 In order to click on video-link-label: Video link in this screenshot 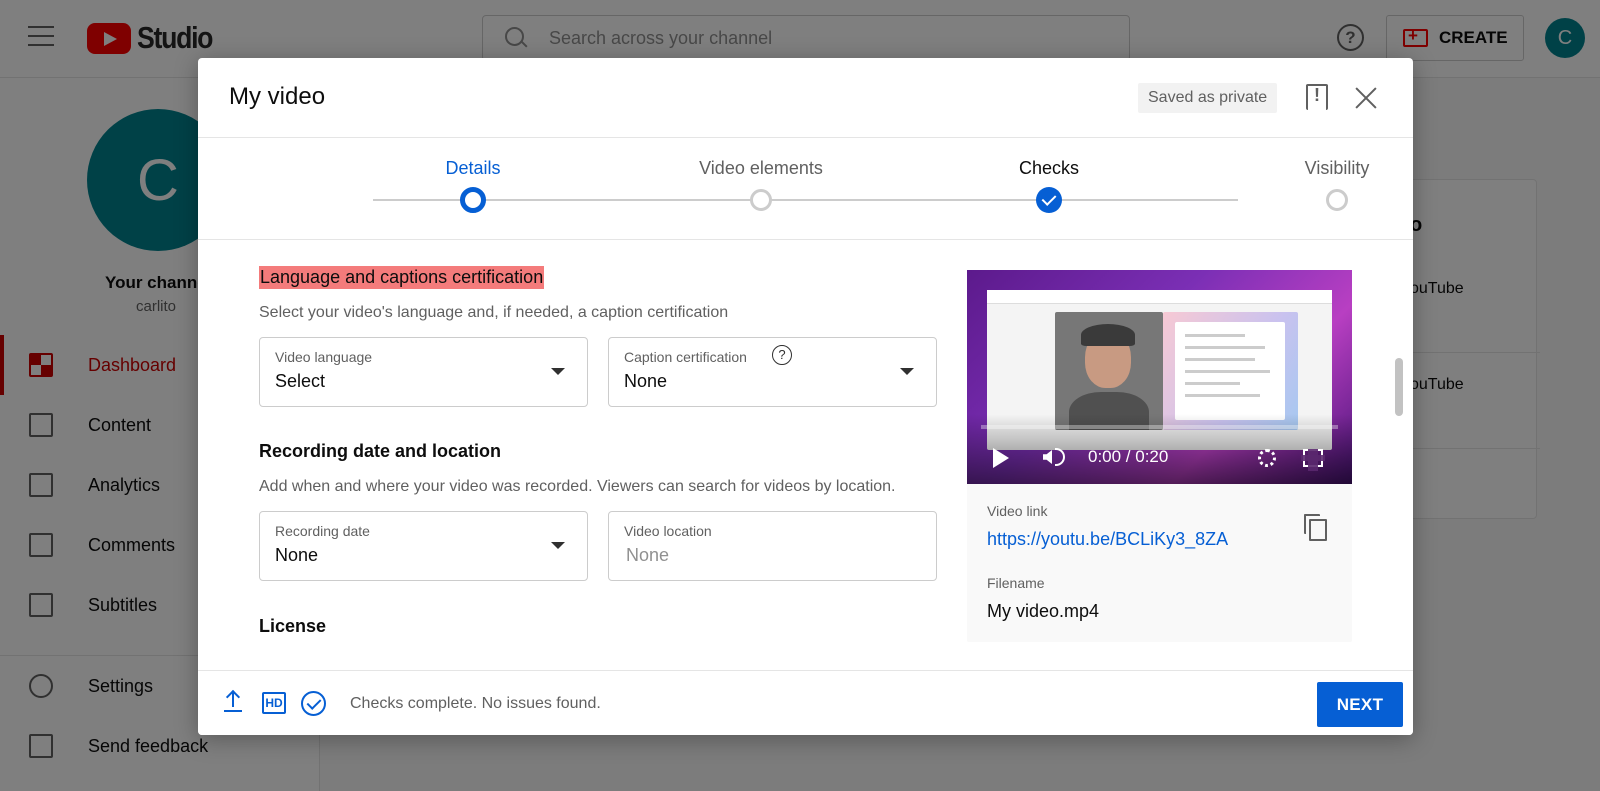, I will do `click(1017, 511)`.